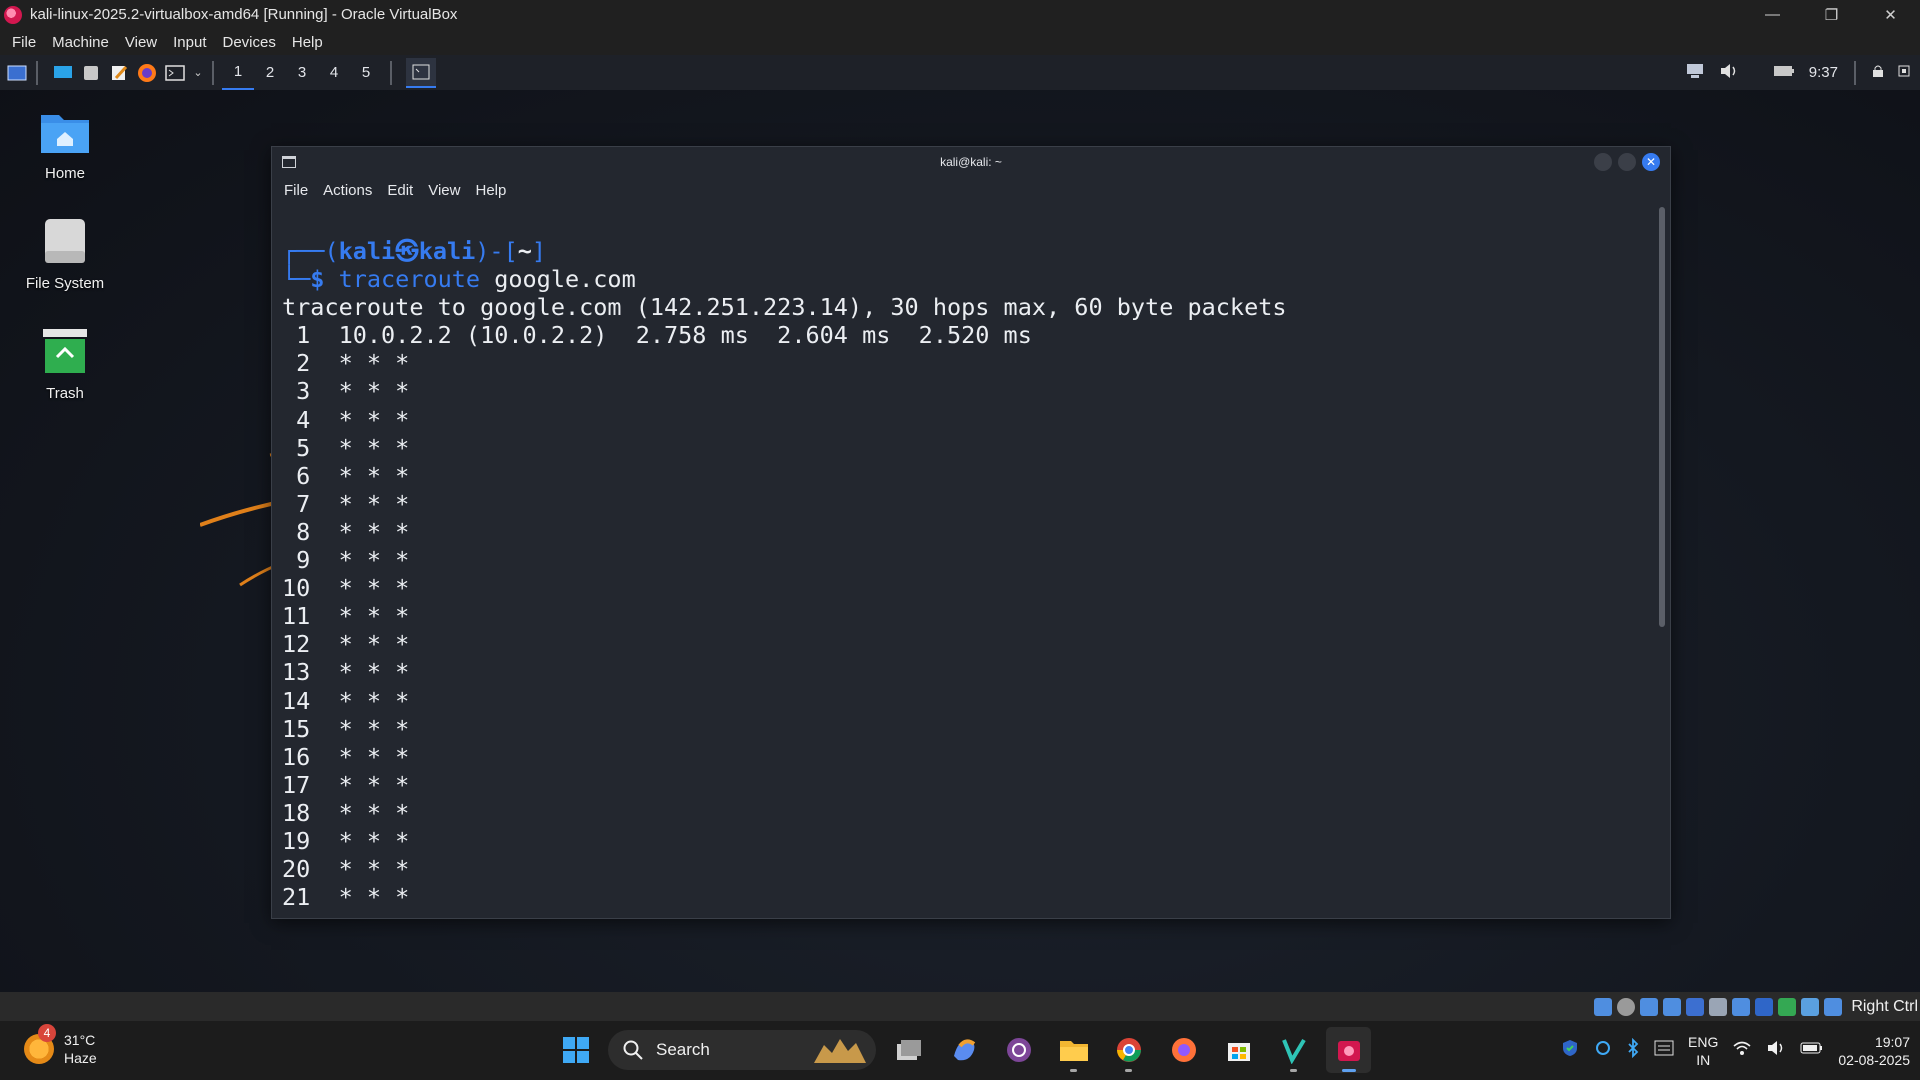 This screenshot has width=1920, height=1080. What do you see at coordinates (1833, 1006) in the screenshot?
I see `keyboard-status-icon` at bounding box center [1833, 1006].